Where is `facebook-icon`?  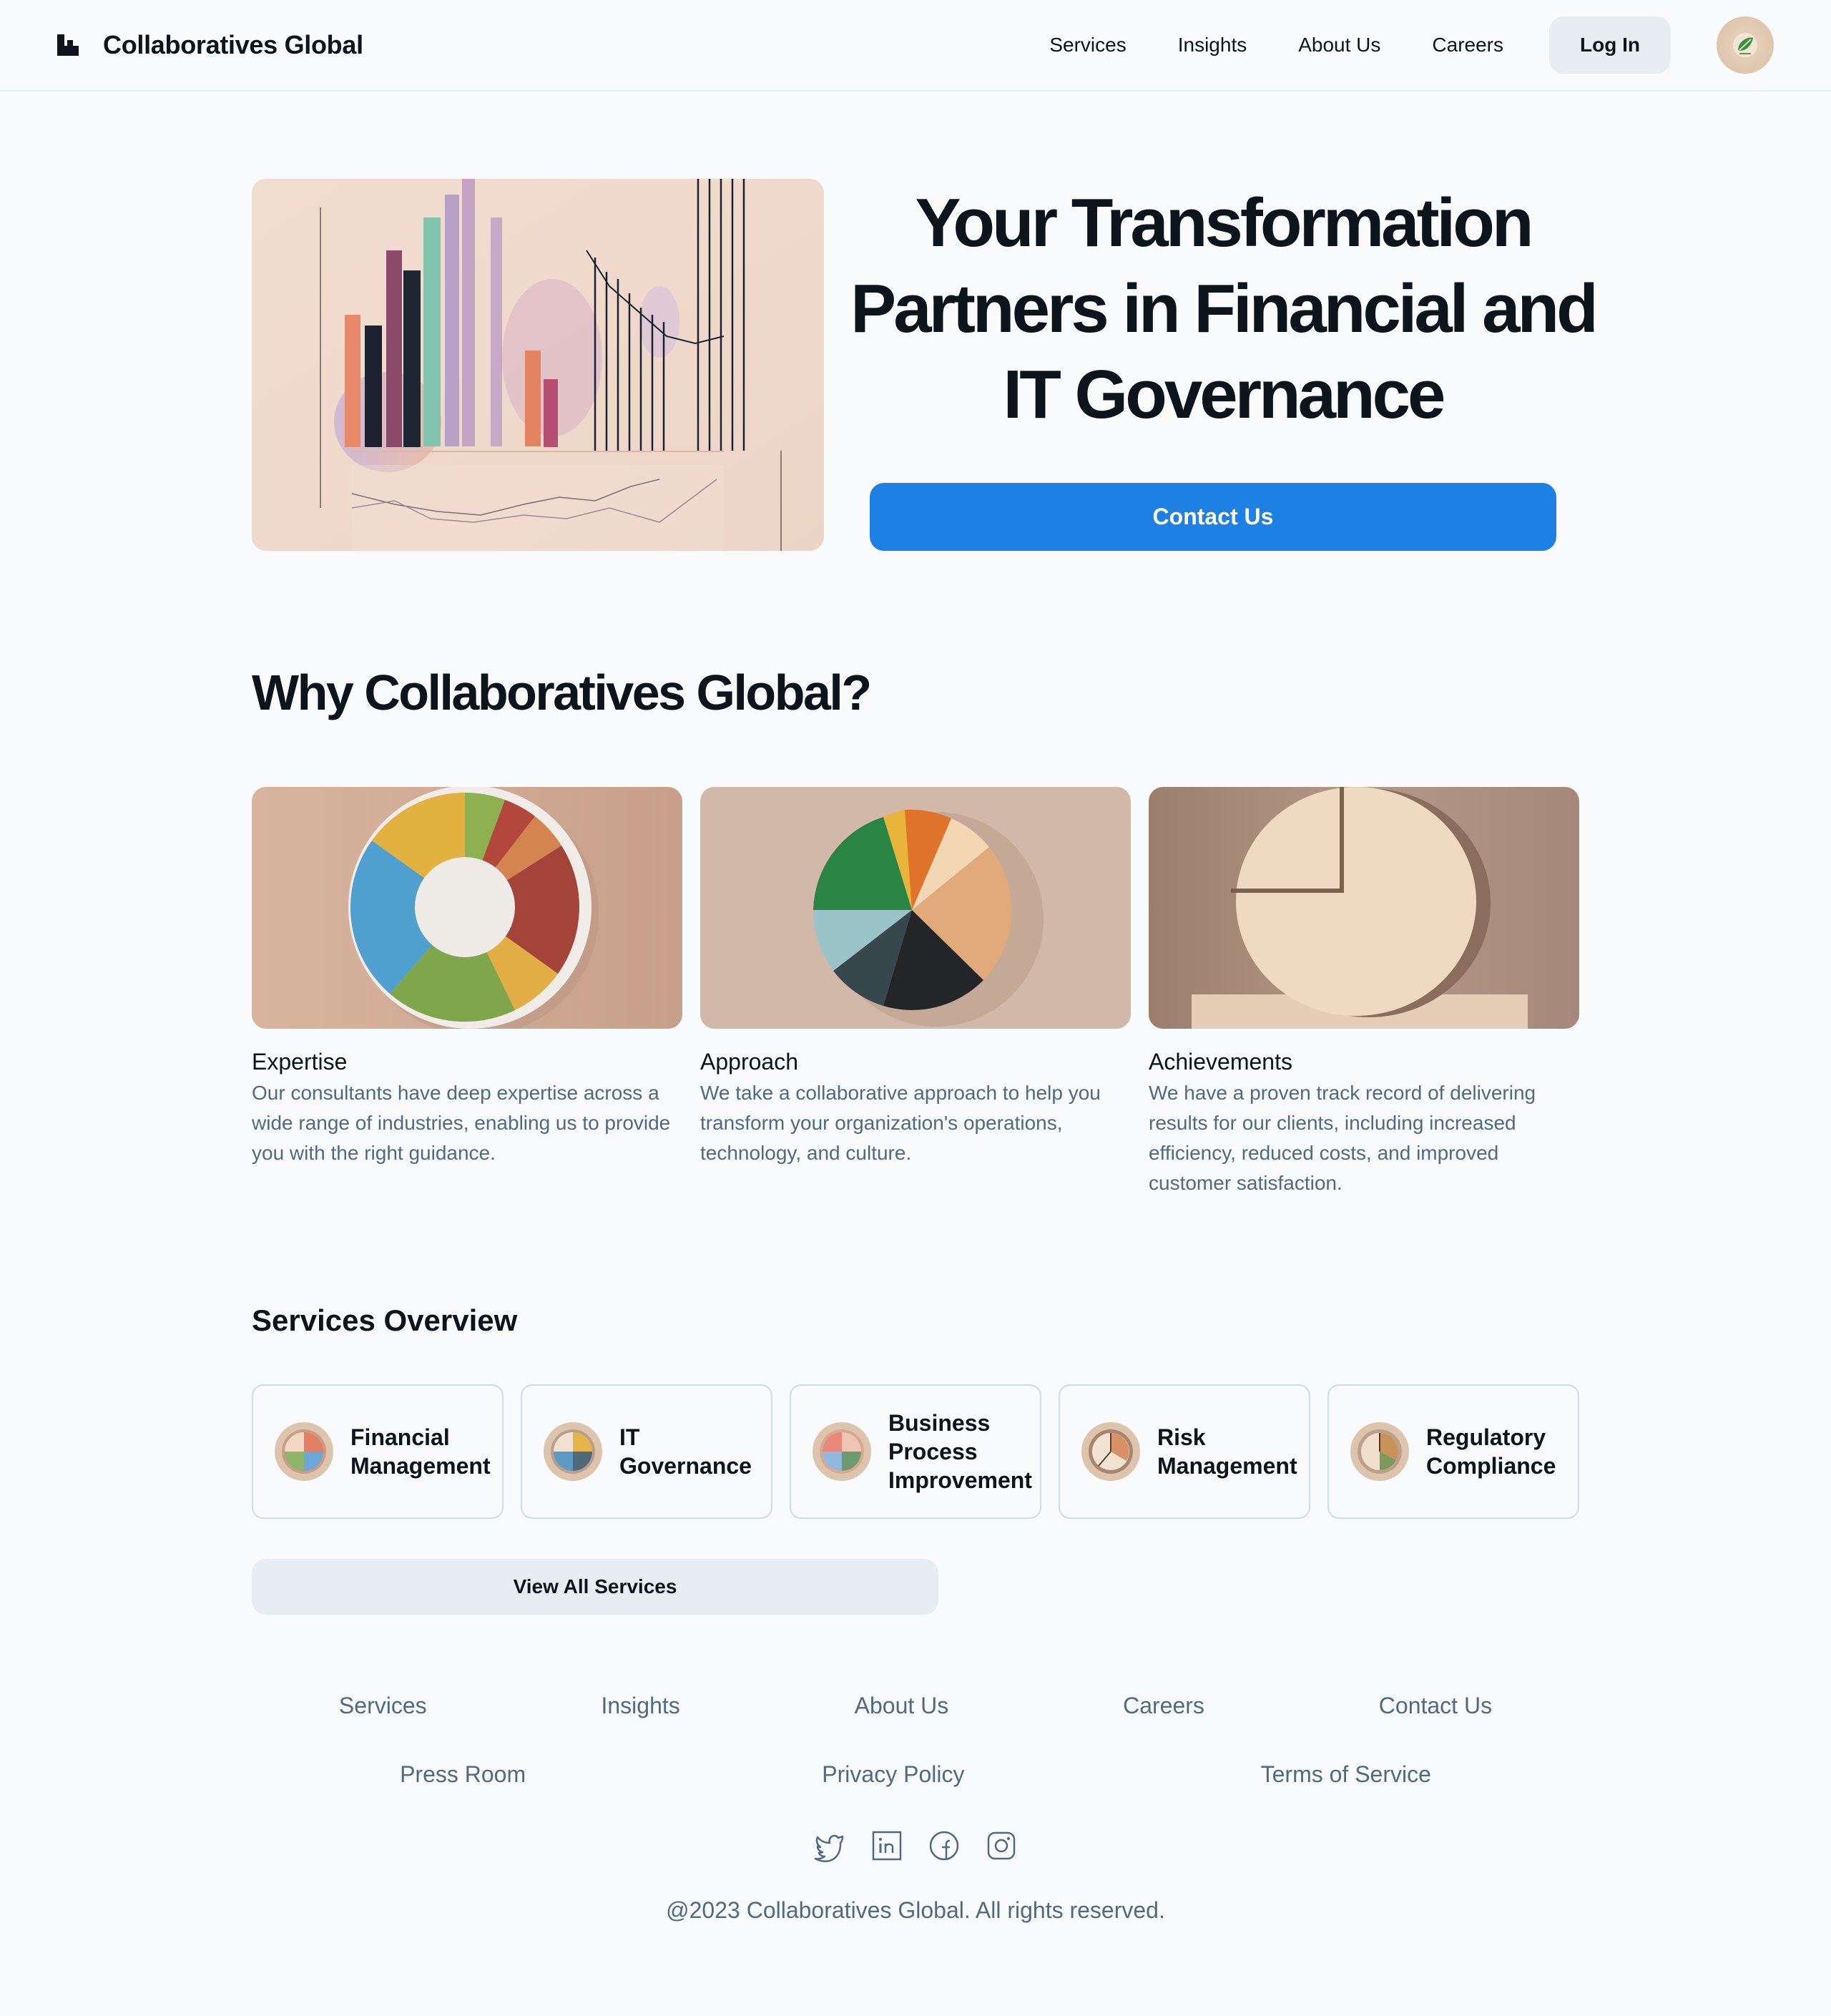 facebook-icon is located at coordinates (944, 1846).